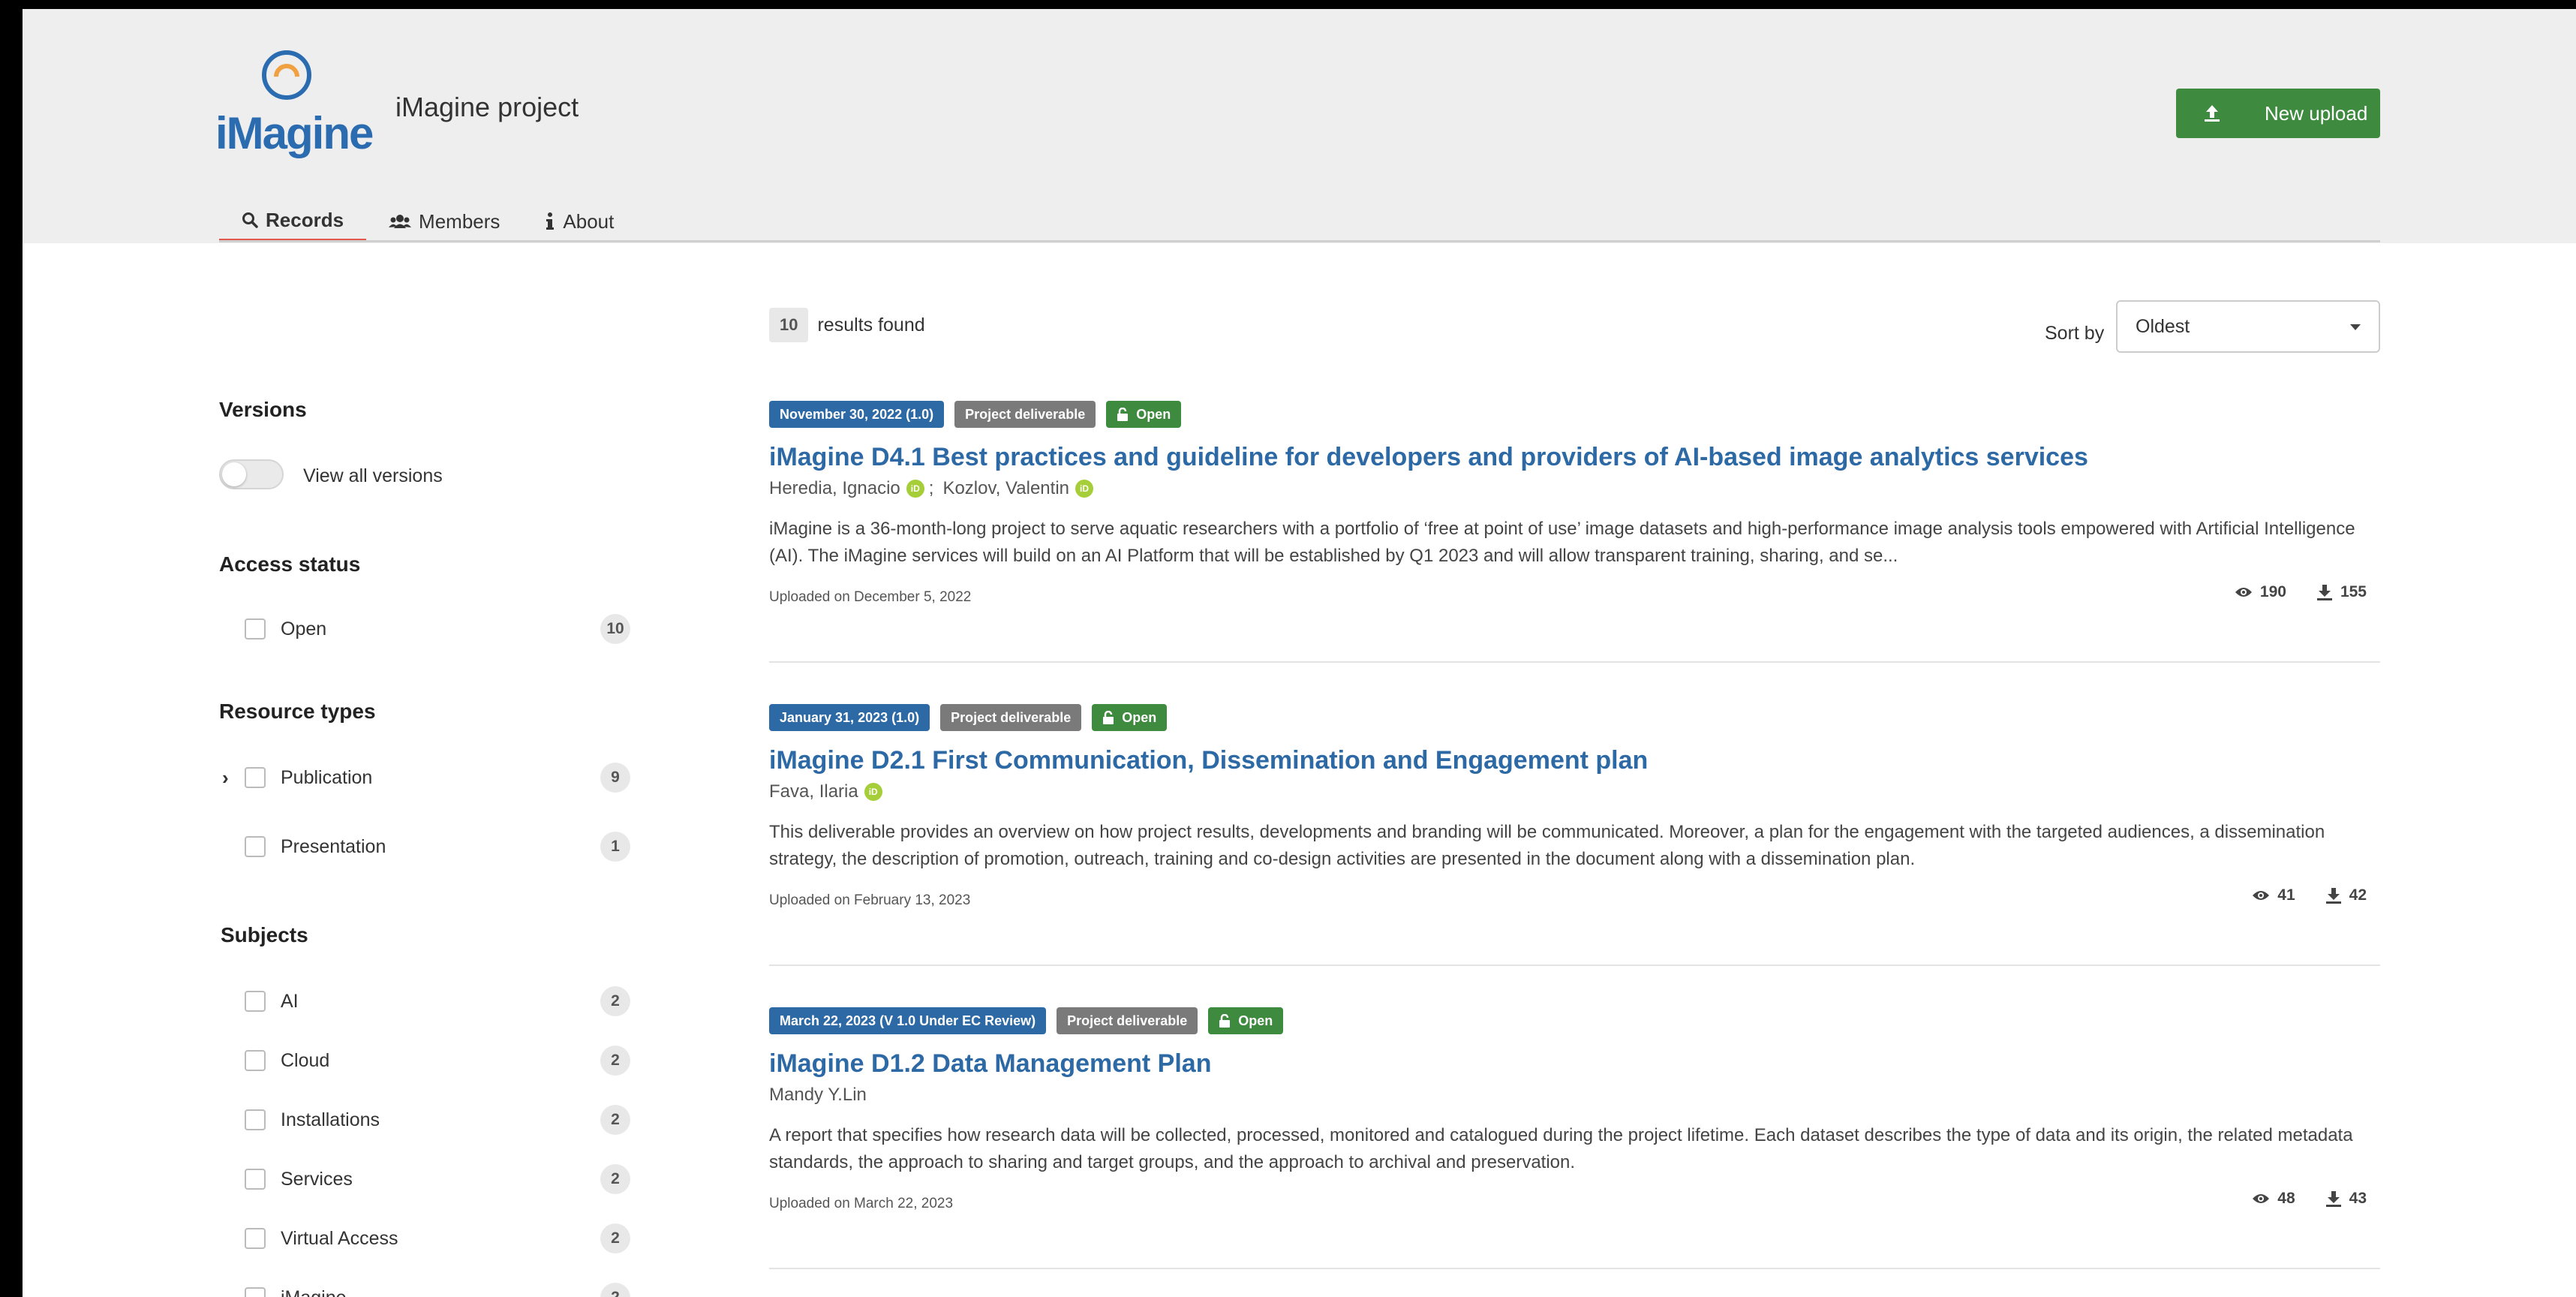 The image size is (2576, 1297). Describe the element at coordinates (487, 107) in the screenshot. I see `community-name: iMagine project` at that location.